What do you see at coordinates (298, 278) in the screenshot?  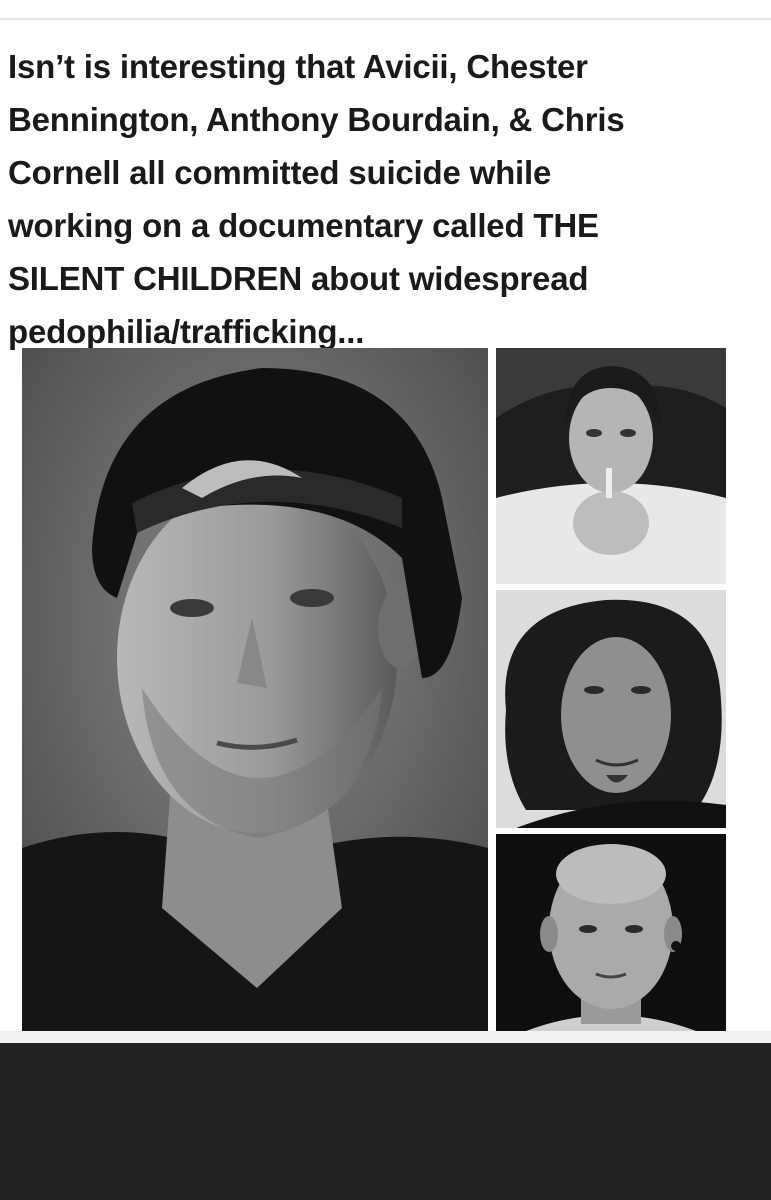 I see `post-text-line: SILENT CHILDREN about widespread` at bounding box center [298, 278].